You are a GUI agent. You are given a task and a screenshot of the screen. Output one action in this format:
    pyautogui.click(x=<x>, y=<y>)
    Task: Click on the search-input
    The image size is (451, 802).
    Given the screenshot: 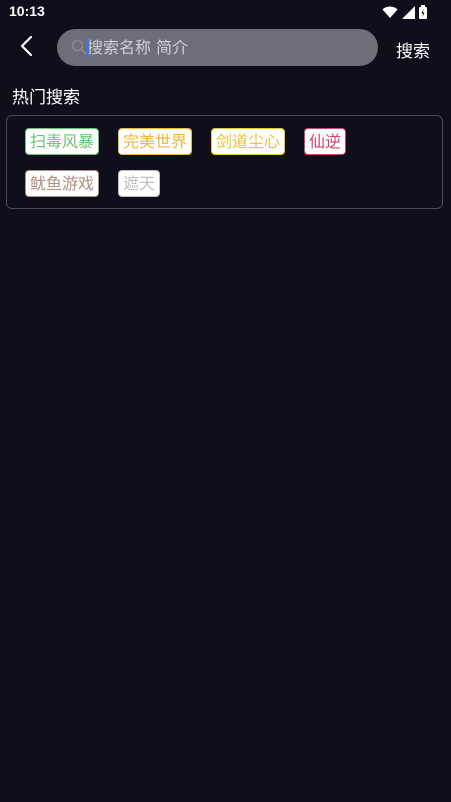 What is the action you would take?
    pyautogui.click(x=227, y=47)
    